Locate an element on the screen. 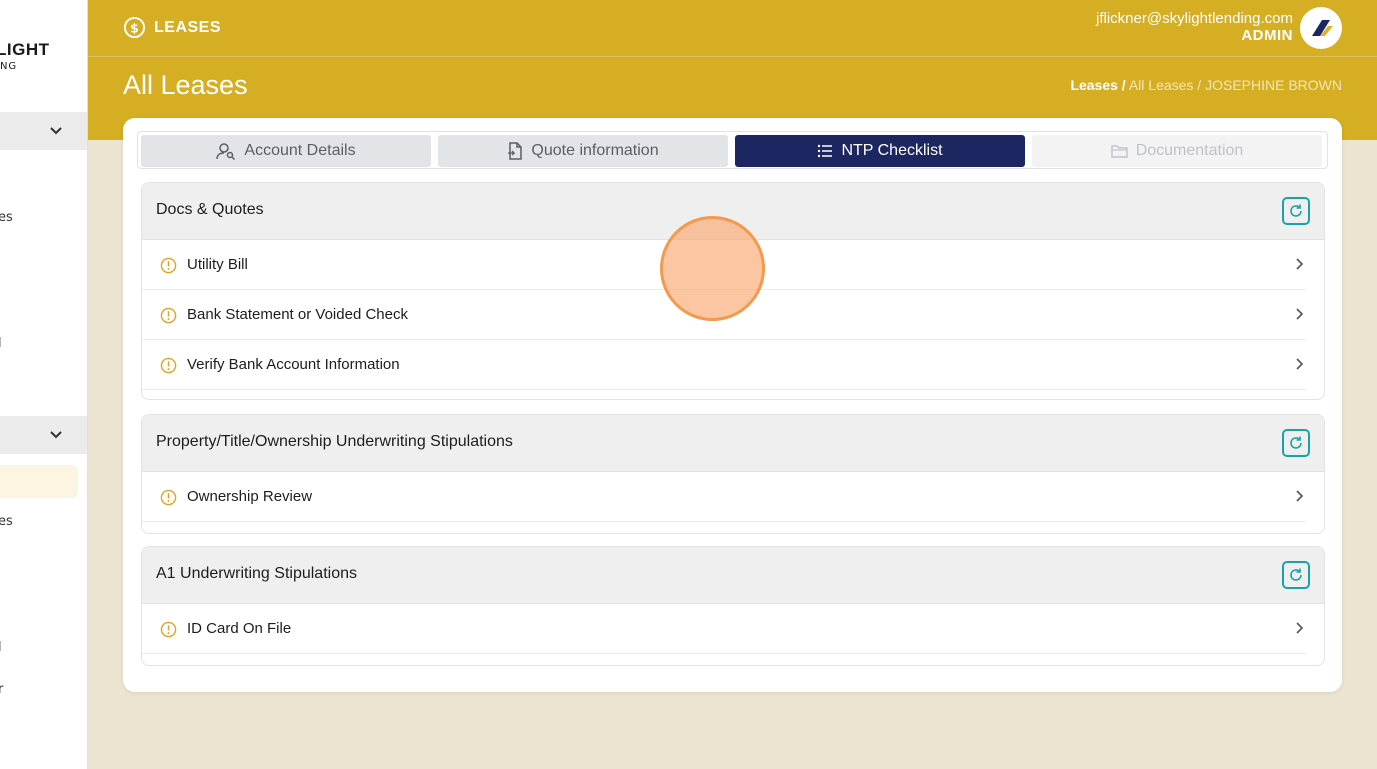 The image size is (1377, 769). tab-documentation: Documentation is located at coordinates (1177, 151).